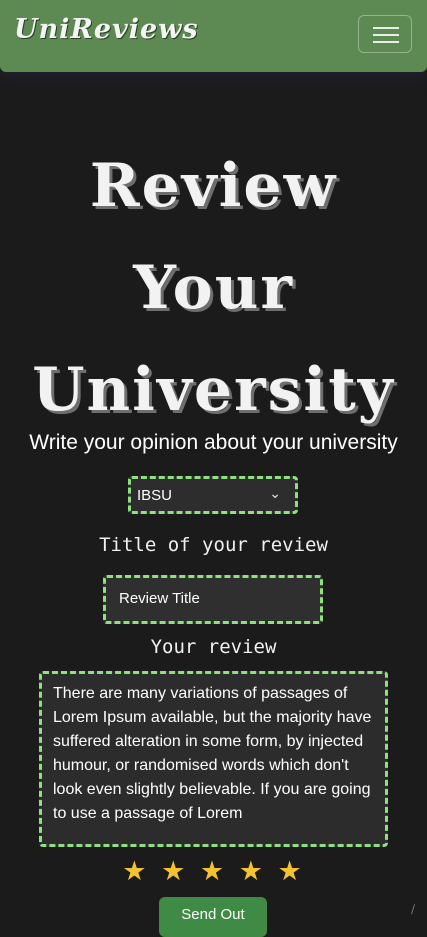 The image size is (427, 937). What do you see at coordinates (213, 599) in the screenshot?
I see `review-title-input: Review Title` at bounding box center [213, 599].